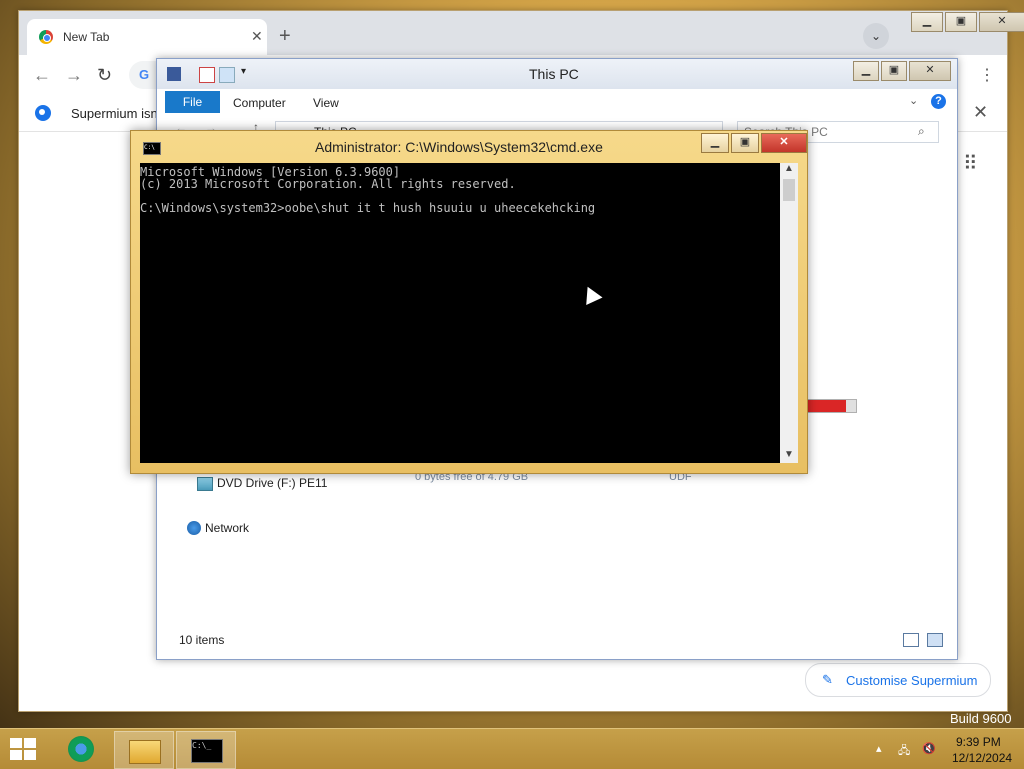 The width and height of the screenshot is (1024, 769). What do you see at coordinates (512, 748) in the screenshot?
I see `taskbar: C:\_ ▴ 🖧 🔇 9:39 PM 12/12/2024` at bounding box center [512, 748].